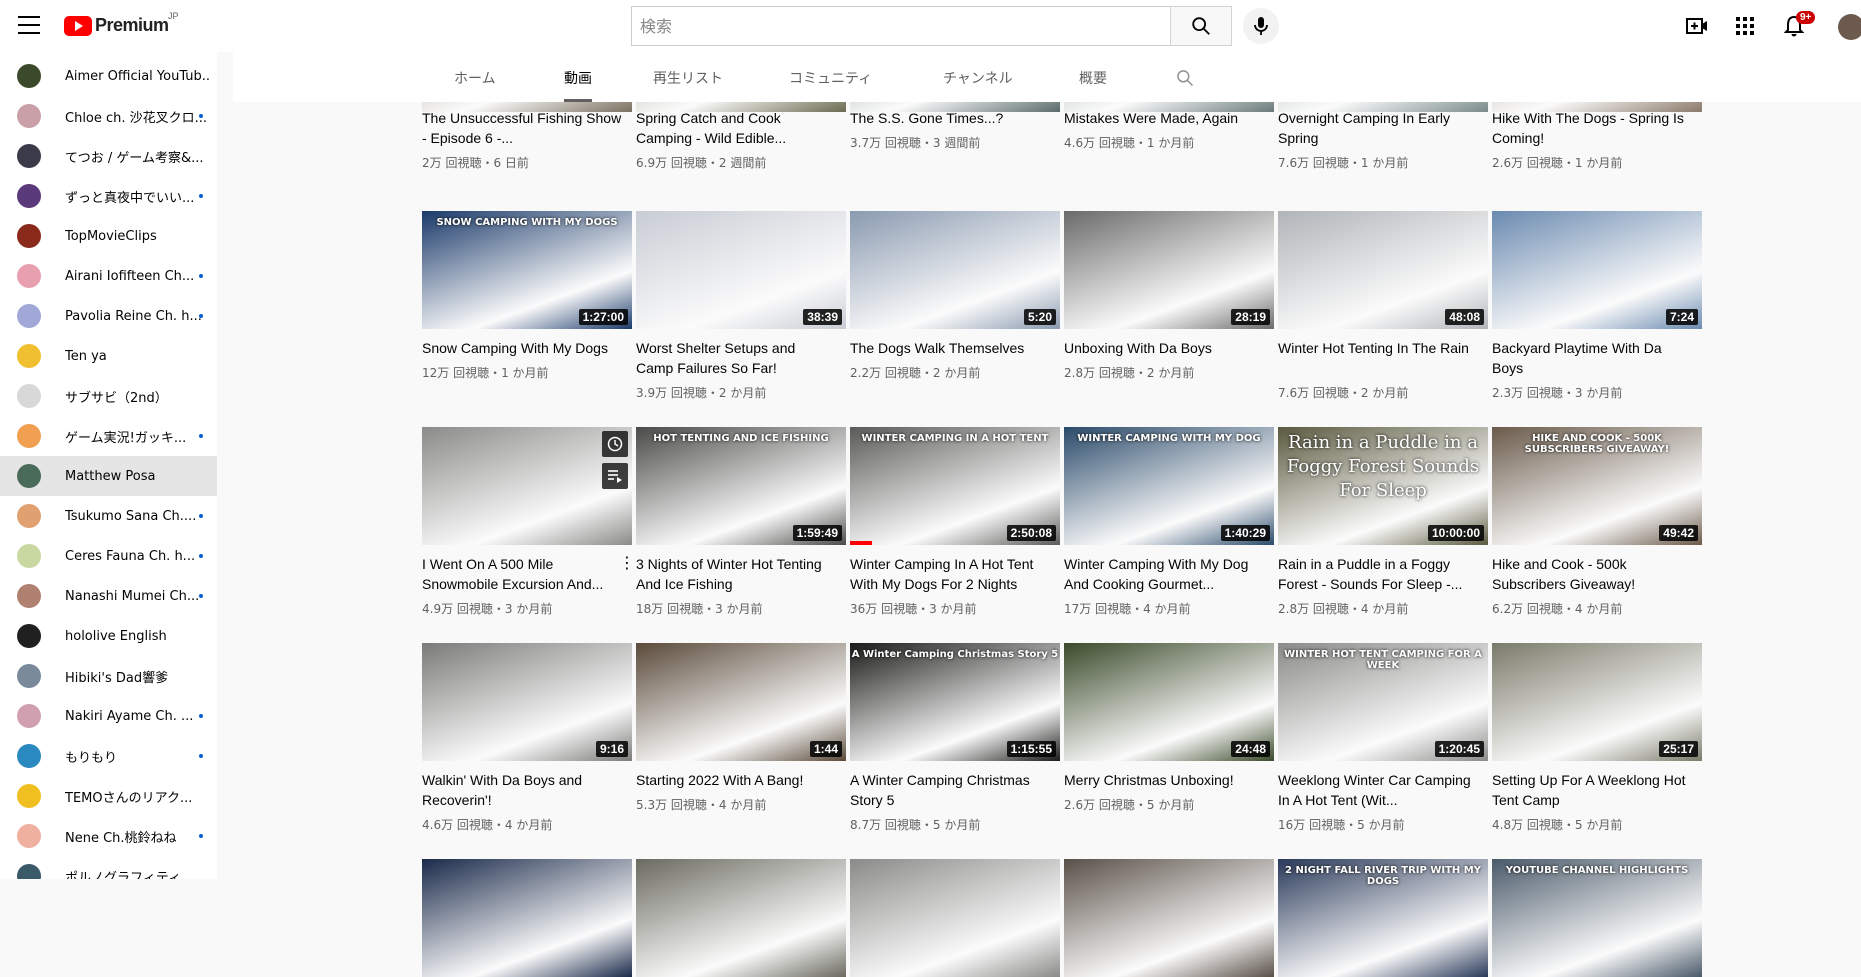 The width and height of the screenshot is (1861, 977). Describe the element at coordinates (741, 270) in the screenshot. I see `video-thumbnail: 38:39` at that location.